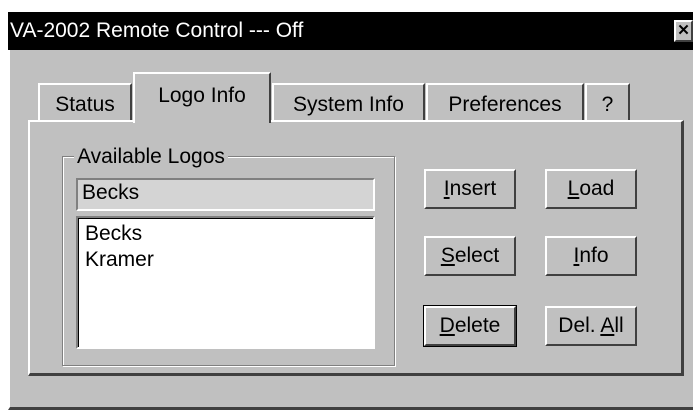 This screenshot has height=416, width=693. I want to click on group-label: Available Logos, so click(151, 157).